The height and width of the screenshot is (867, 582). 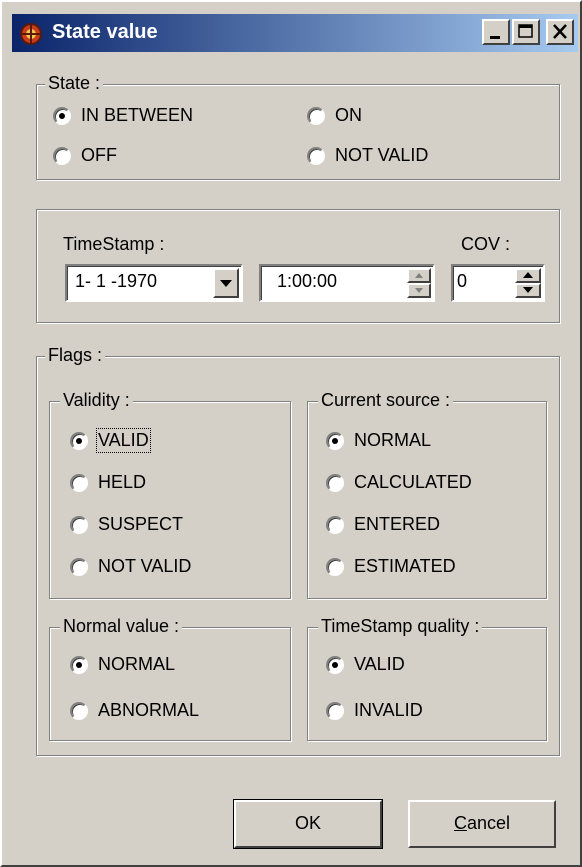 I want to click on close-button, so click(x=560, y=32).